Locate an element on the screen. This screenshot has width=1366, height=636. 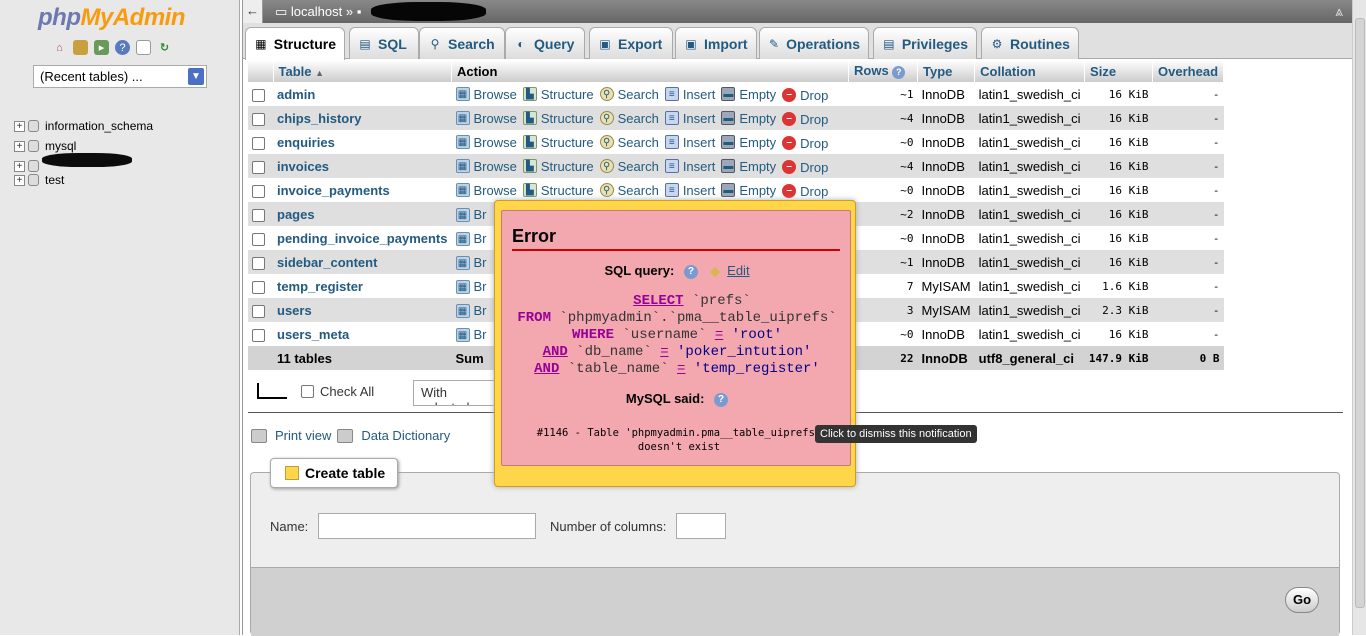
tab-structure: ▦ Structure is located at coordinates (295, 43).